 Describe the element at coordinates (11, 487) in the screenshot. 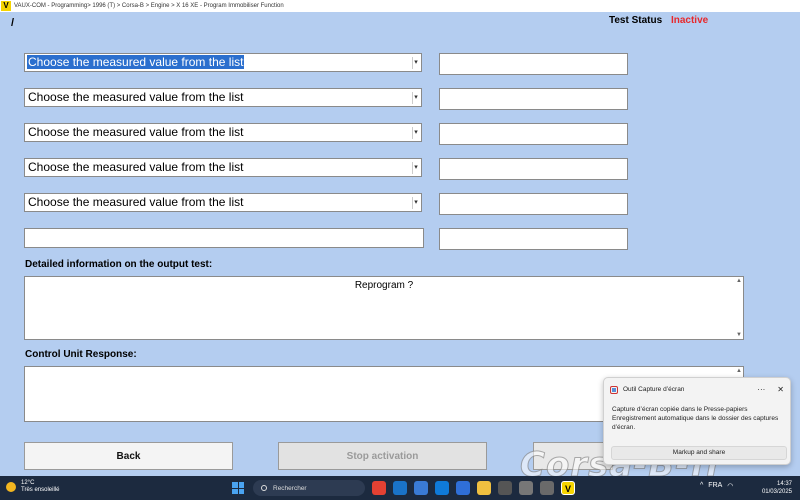

I see `sun-icon` at that location.